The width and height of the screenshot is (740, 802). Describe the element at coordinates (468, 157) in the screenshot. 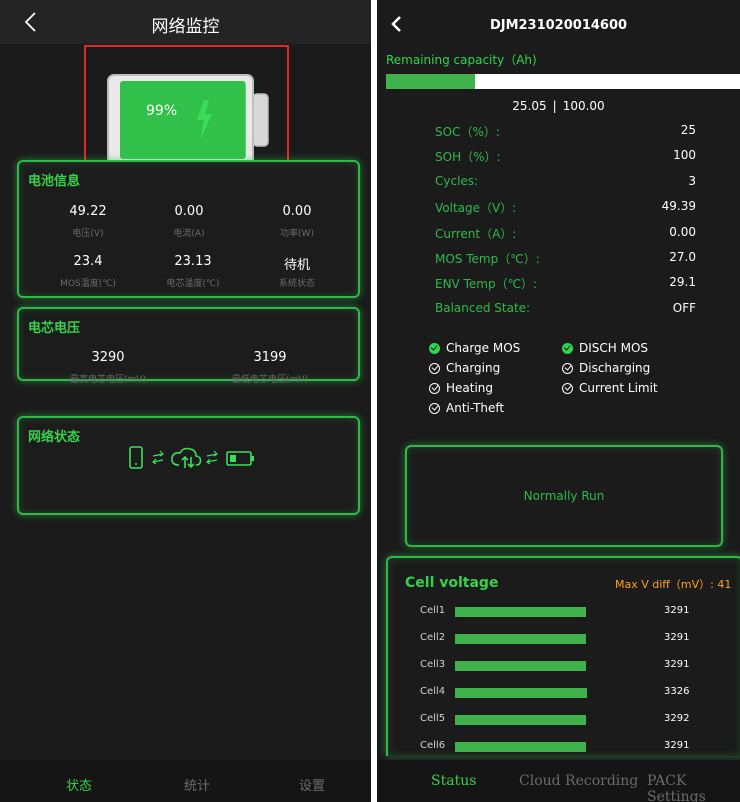

I see `metric-label: SOH（%）:` at that location.